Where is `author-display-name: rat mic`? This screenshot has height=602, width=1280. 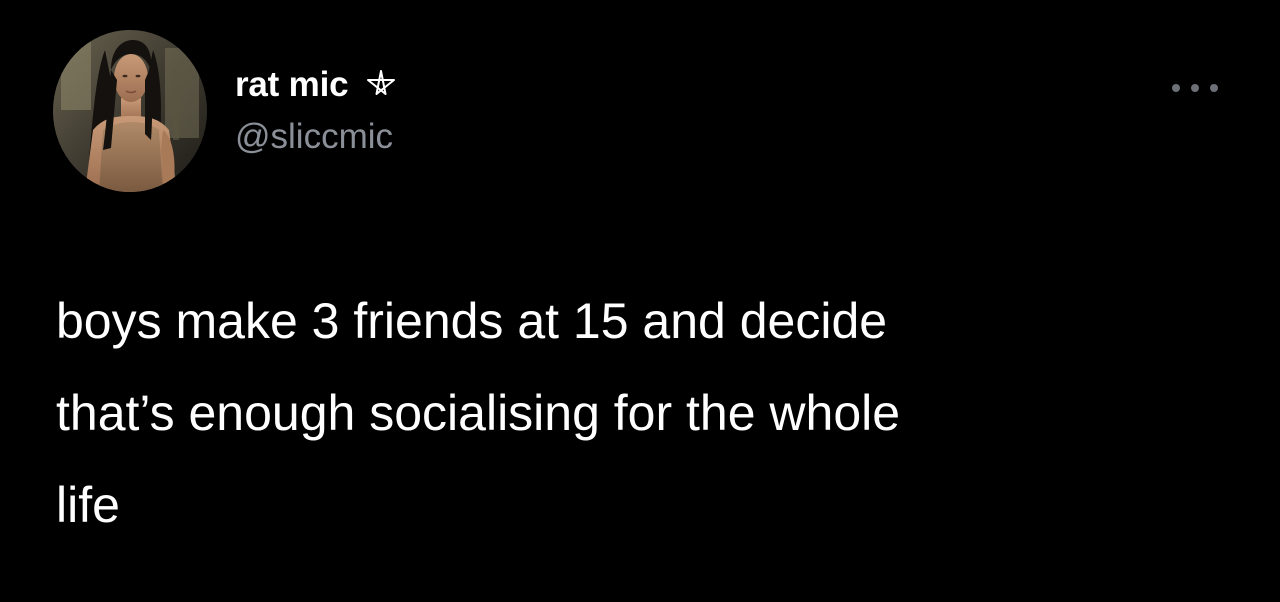 author-display-name: rat mic is located at coordinates (292, 85).